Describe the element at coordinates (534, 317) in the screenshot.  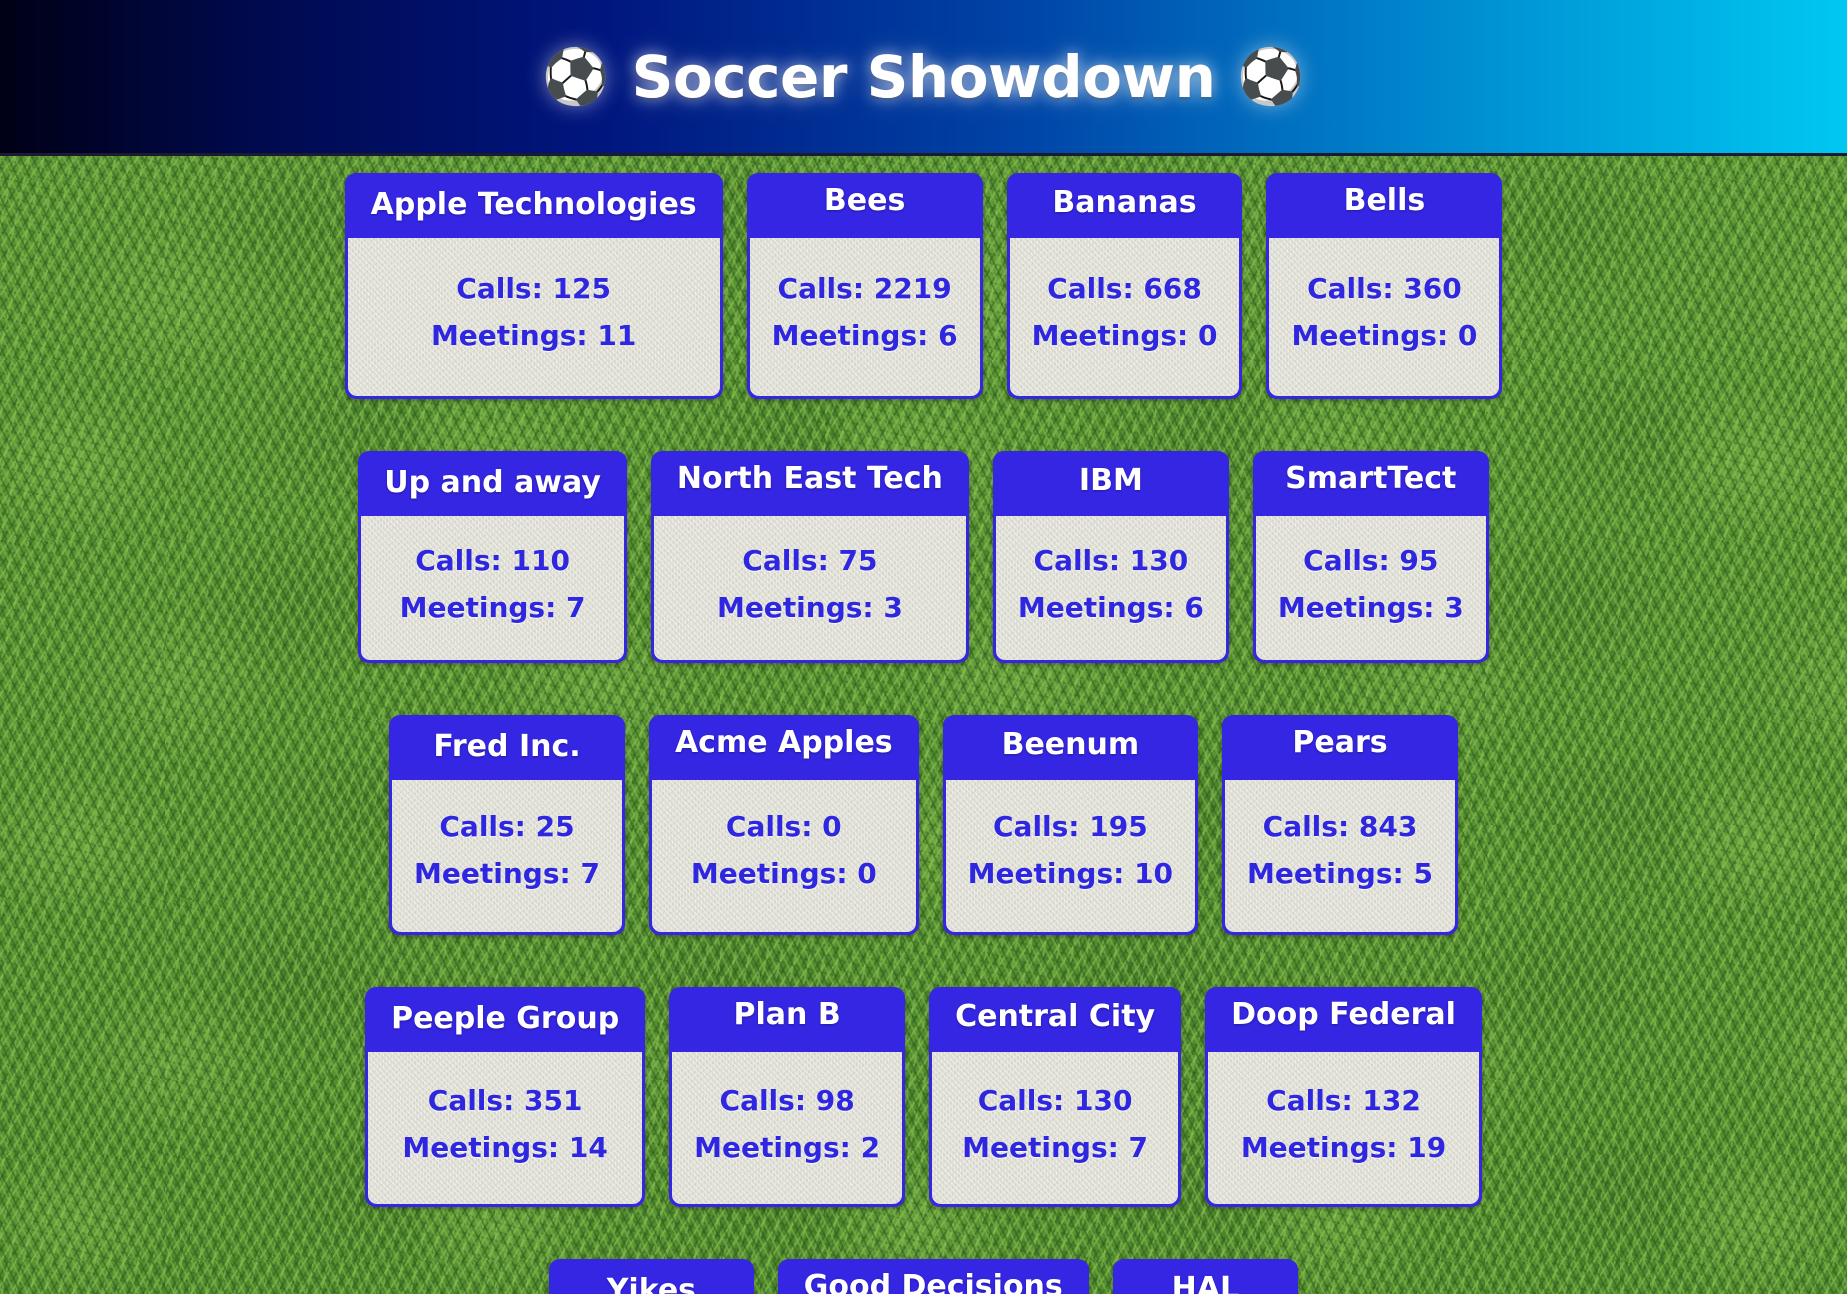
I see `team-stats: Calls: 125 Meetings: 11` at that location.